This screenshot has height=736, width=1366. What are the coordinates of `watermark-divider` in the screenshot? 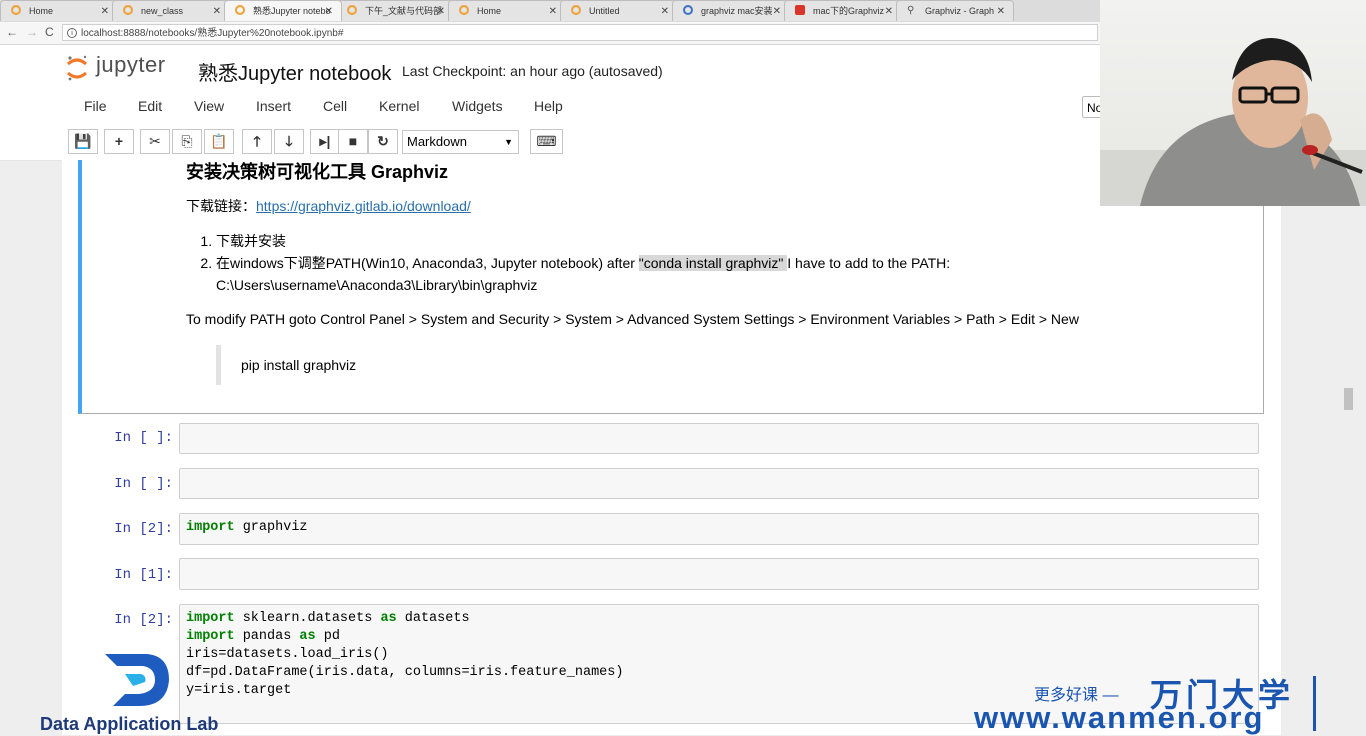 It's located at (1314, 703).